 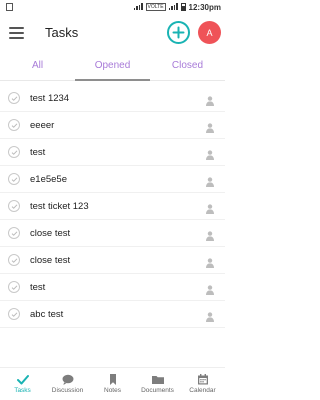 I want to click on task-name: test 1234, so click(x=50, y=98).